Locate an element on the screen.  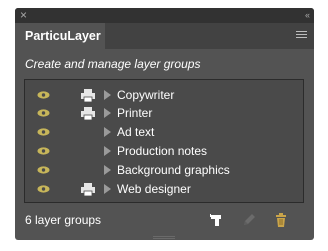
layer-group-row: Copywriter is located at coordinates (164, 95).